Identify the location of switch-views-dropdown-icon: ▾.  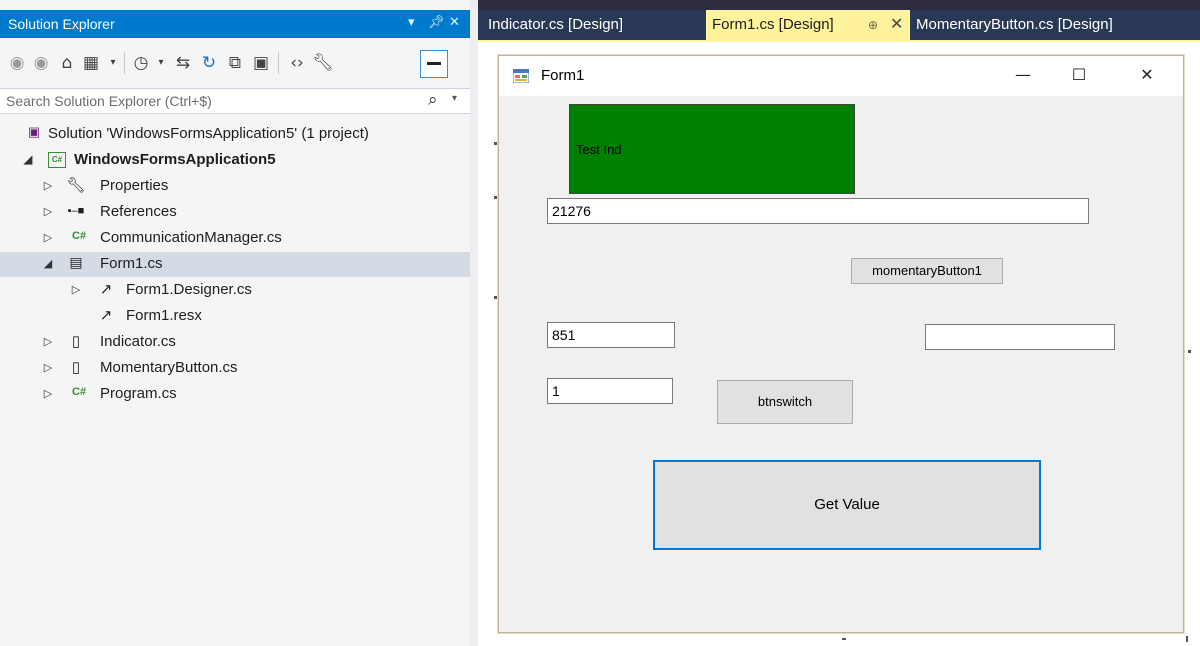
(113, 63).